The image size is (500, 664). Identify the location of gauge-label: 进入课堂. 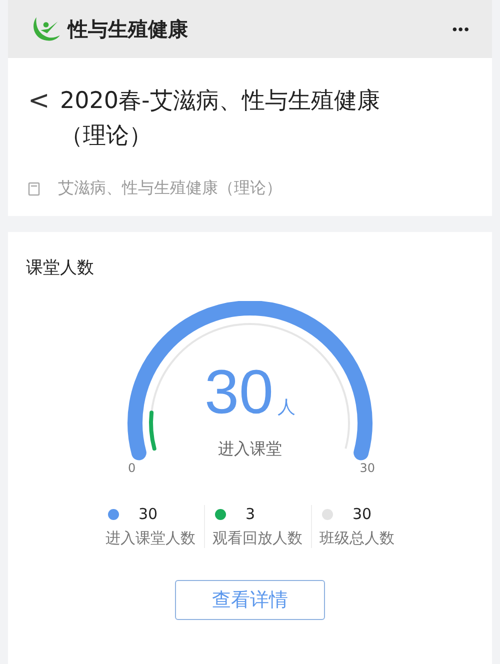
(250, 449).